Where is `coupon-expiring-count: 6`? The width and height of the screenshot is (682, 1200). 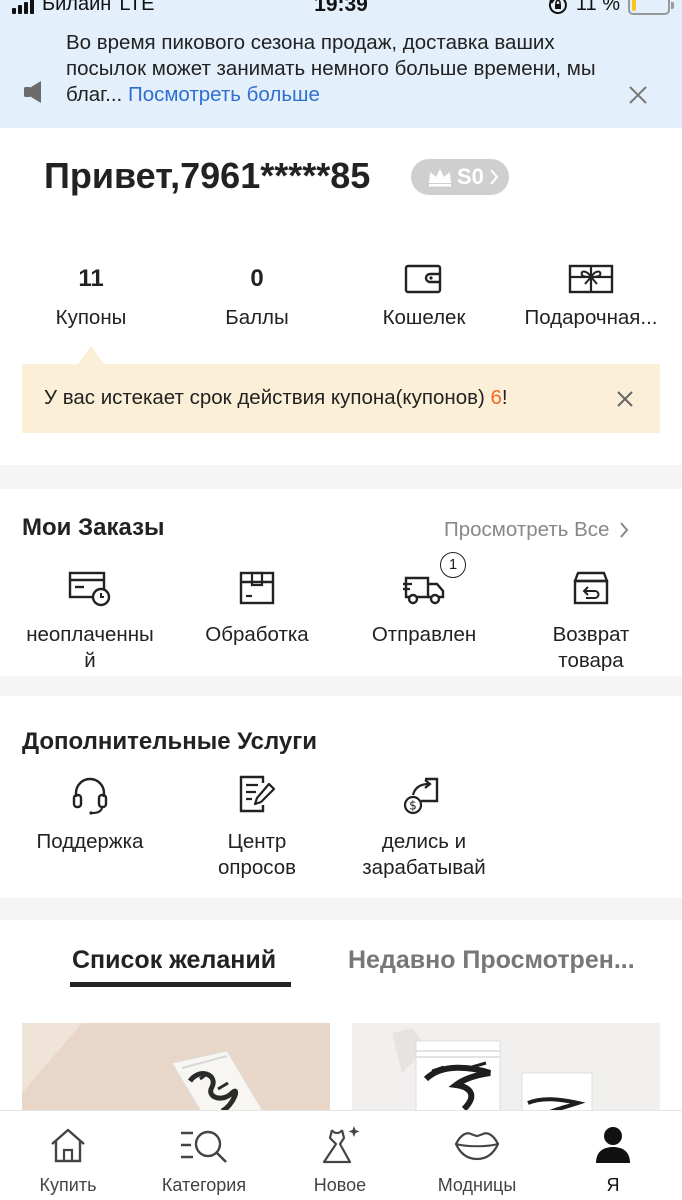 coupon-expiring-count: 6 is located at coordinates (496, 397).